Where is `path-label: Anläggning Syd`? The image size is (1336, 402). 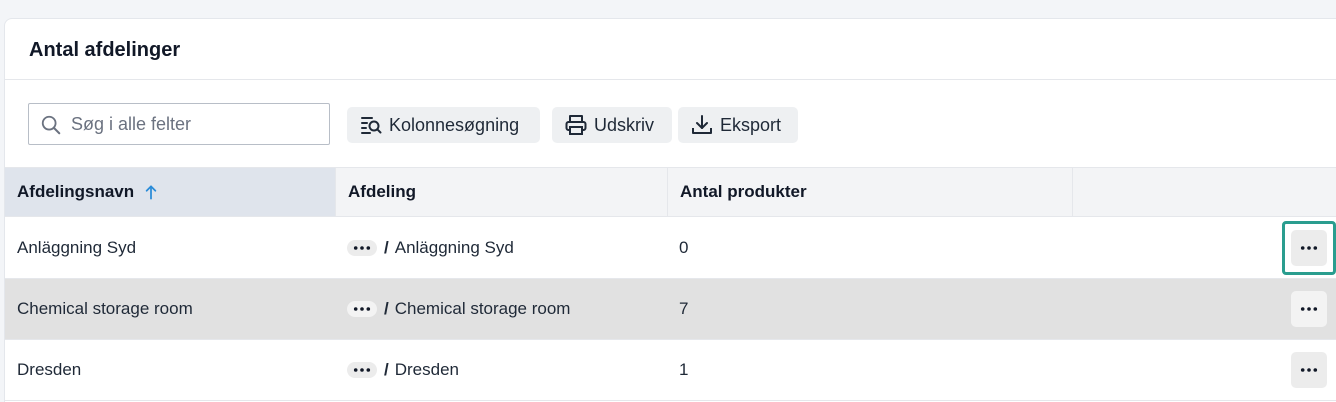 path-label: Anläggning Syd is located at coordinates (454, 248).